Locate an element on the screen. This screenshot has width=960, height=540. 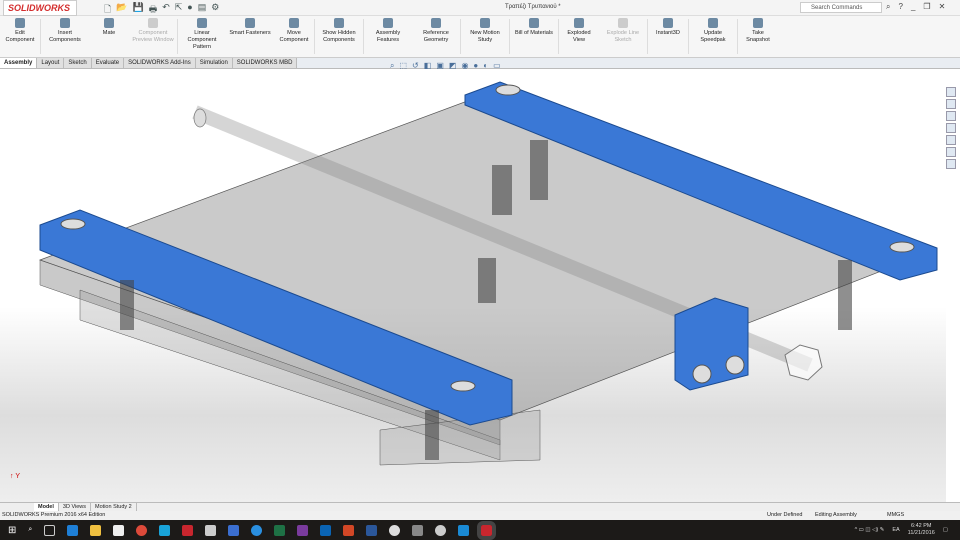
ribbon-button-explode-line-sketch: Explode Line Sketch is located at coordinates (623, 36).